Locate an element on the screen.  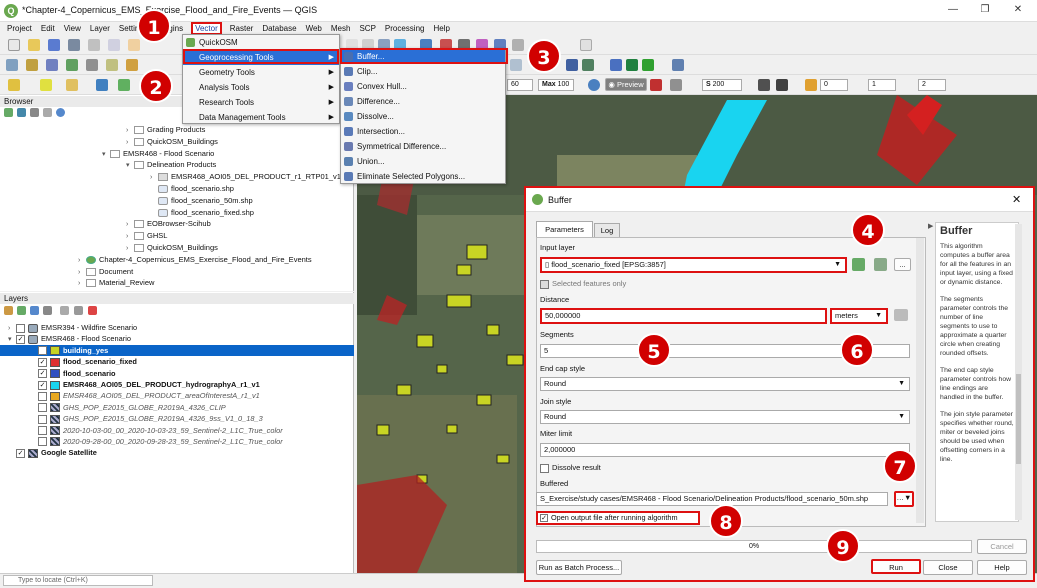
input-layer-select: ▯ flood_scenario_fixed [EPSG:3857] ▼ is located at coordinates (693, 265).